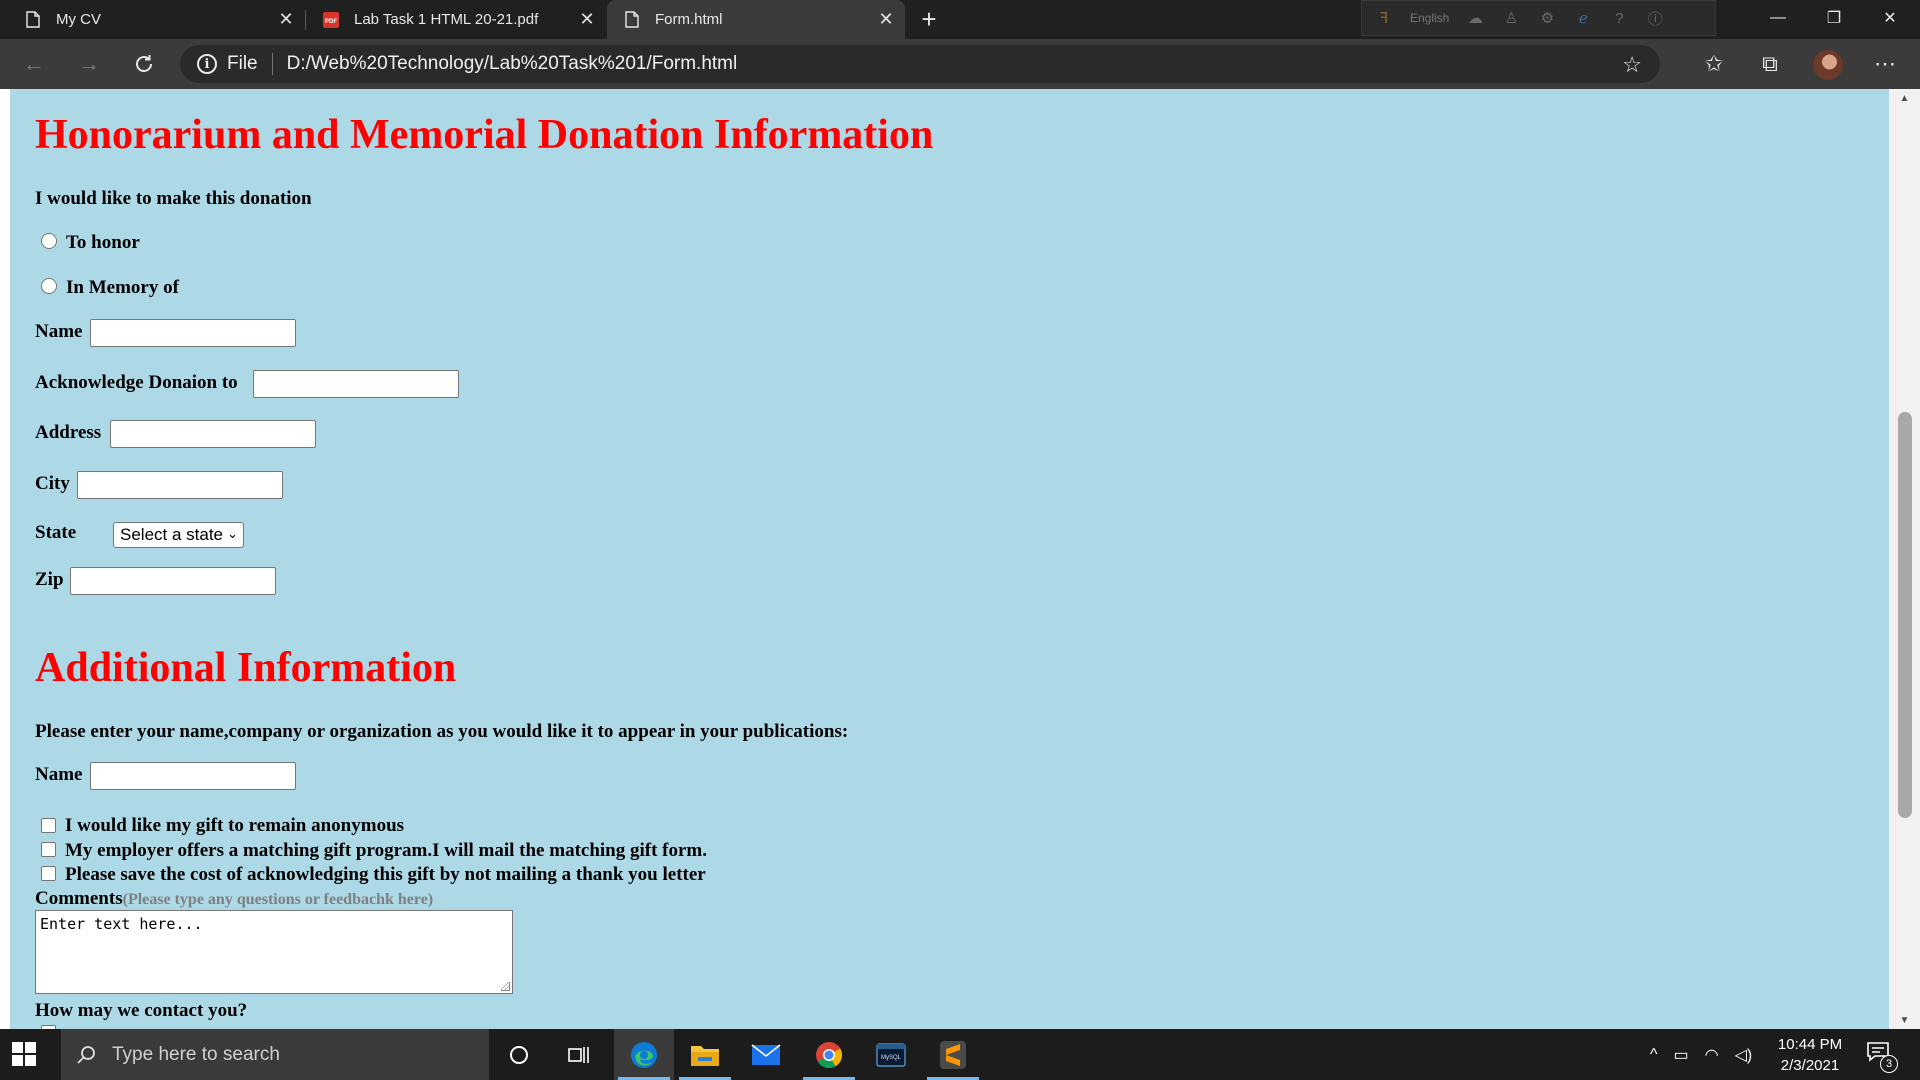 The width and height of the screenshot is (1920, 1080). Describe the element at coordinates (1904, 98) in the screenshot. I see `scroll-up-arrow-icon: ▲` at that location.